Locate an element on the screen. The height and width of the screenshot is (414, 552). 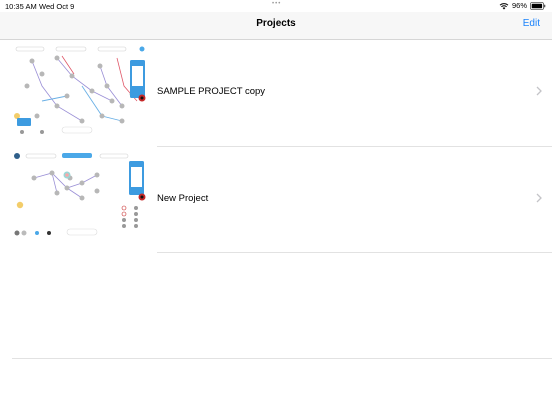
battery-icon is located at coordinates (538, 5).